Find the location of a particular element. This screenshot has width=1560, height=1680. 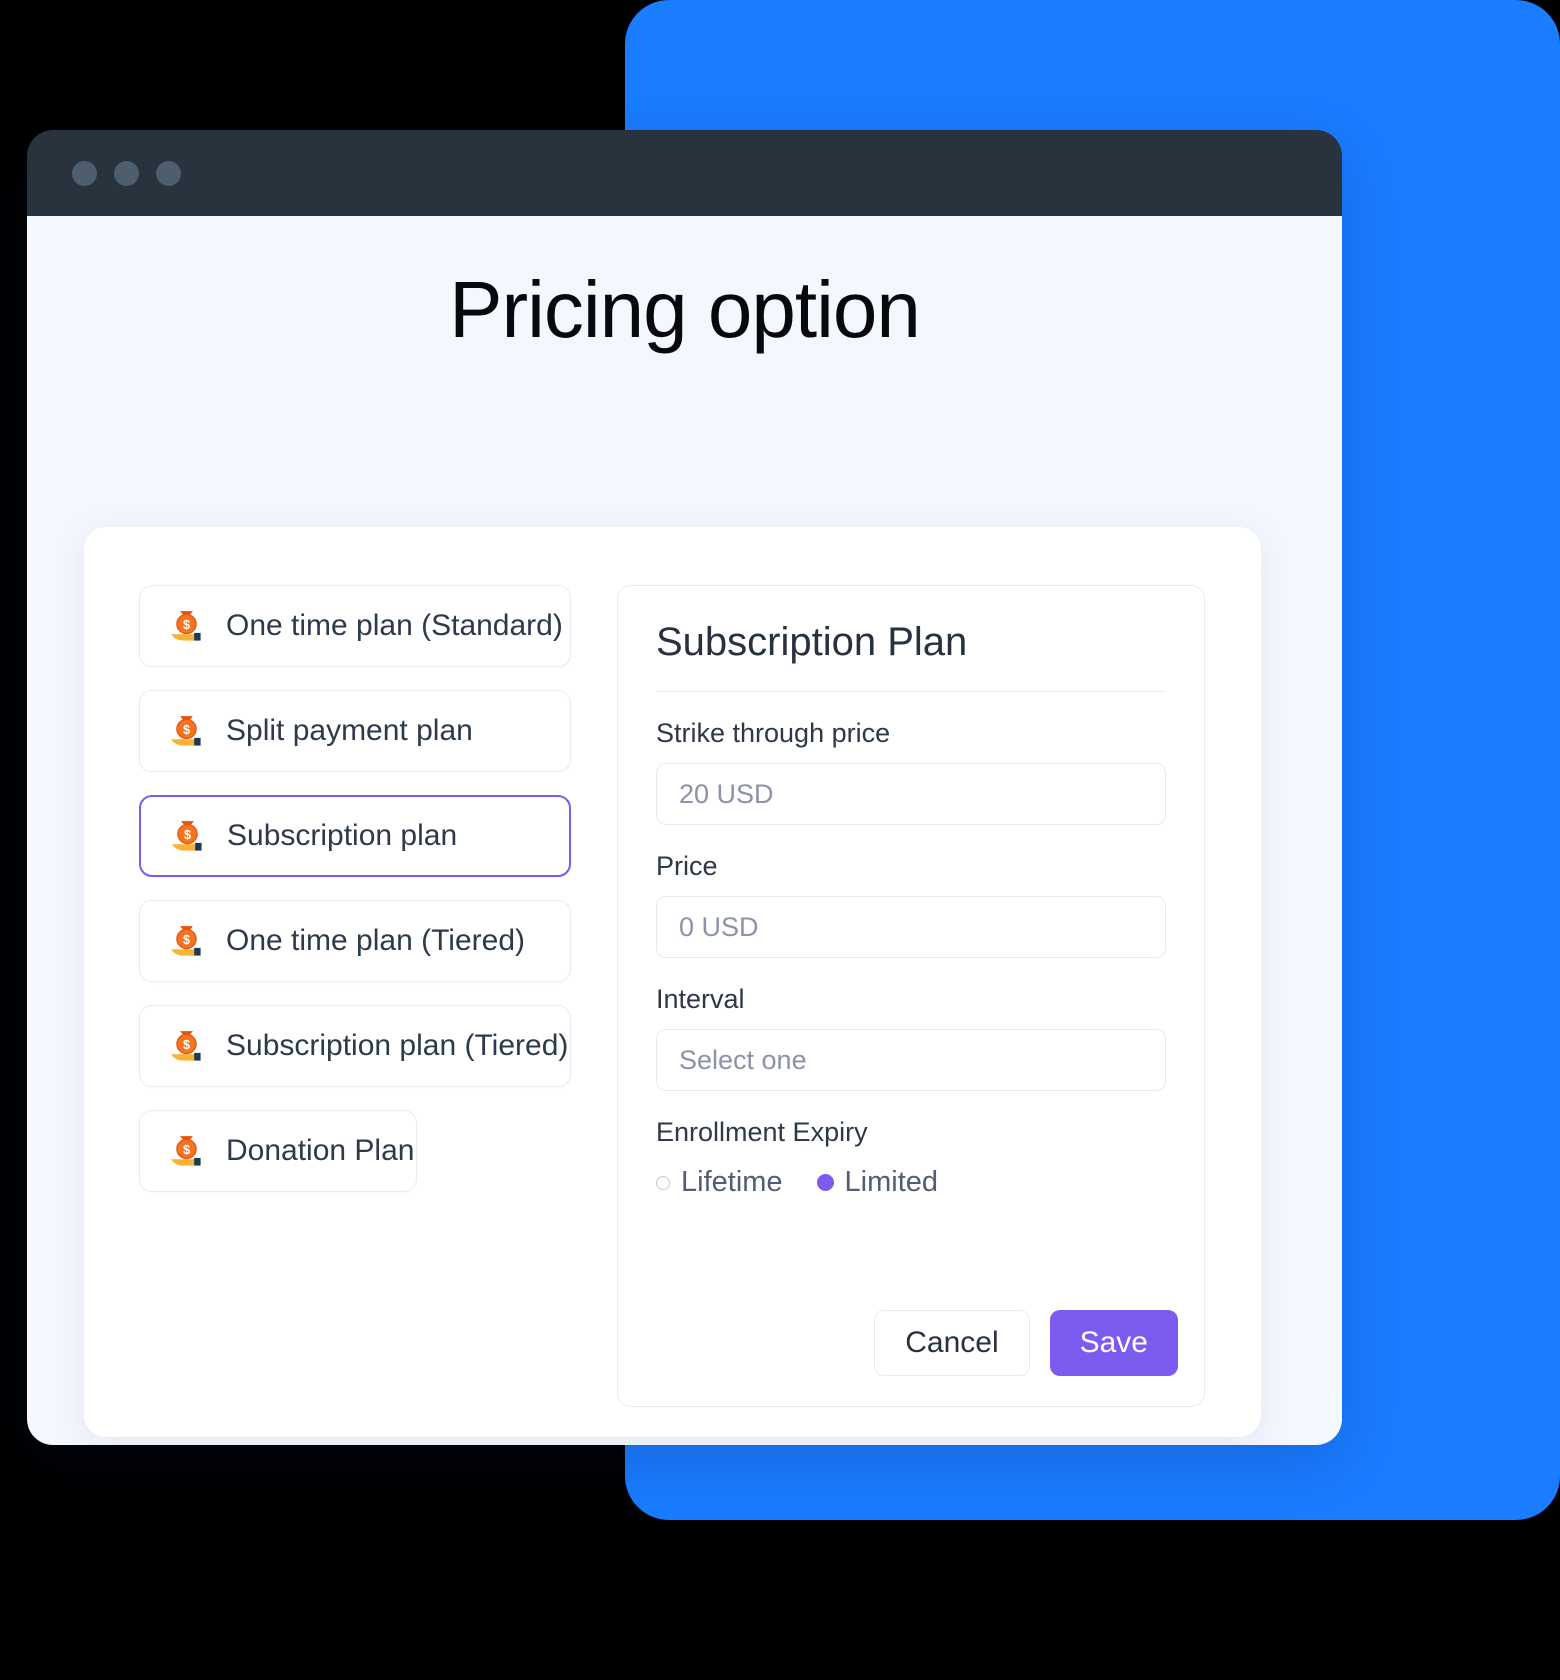

strike-through-price-input is located at coordinates (911, 794).